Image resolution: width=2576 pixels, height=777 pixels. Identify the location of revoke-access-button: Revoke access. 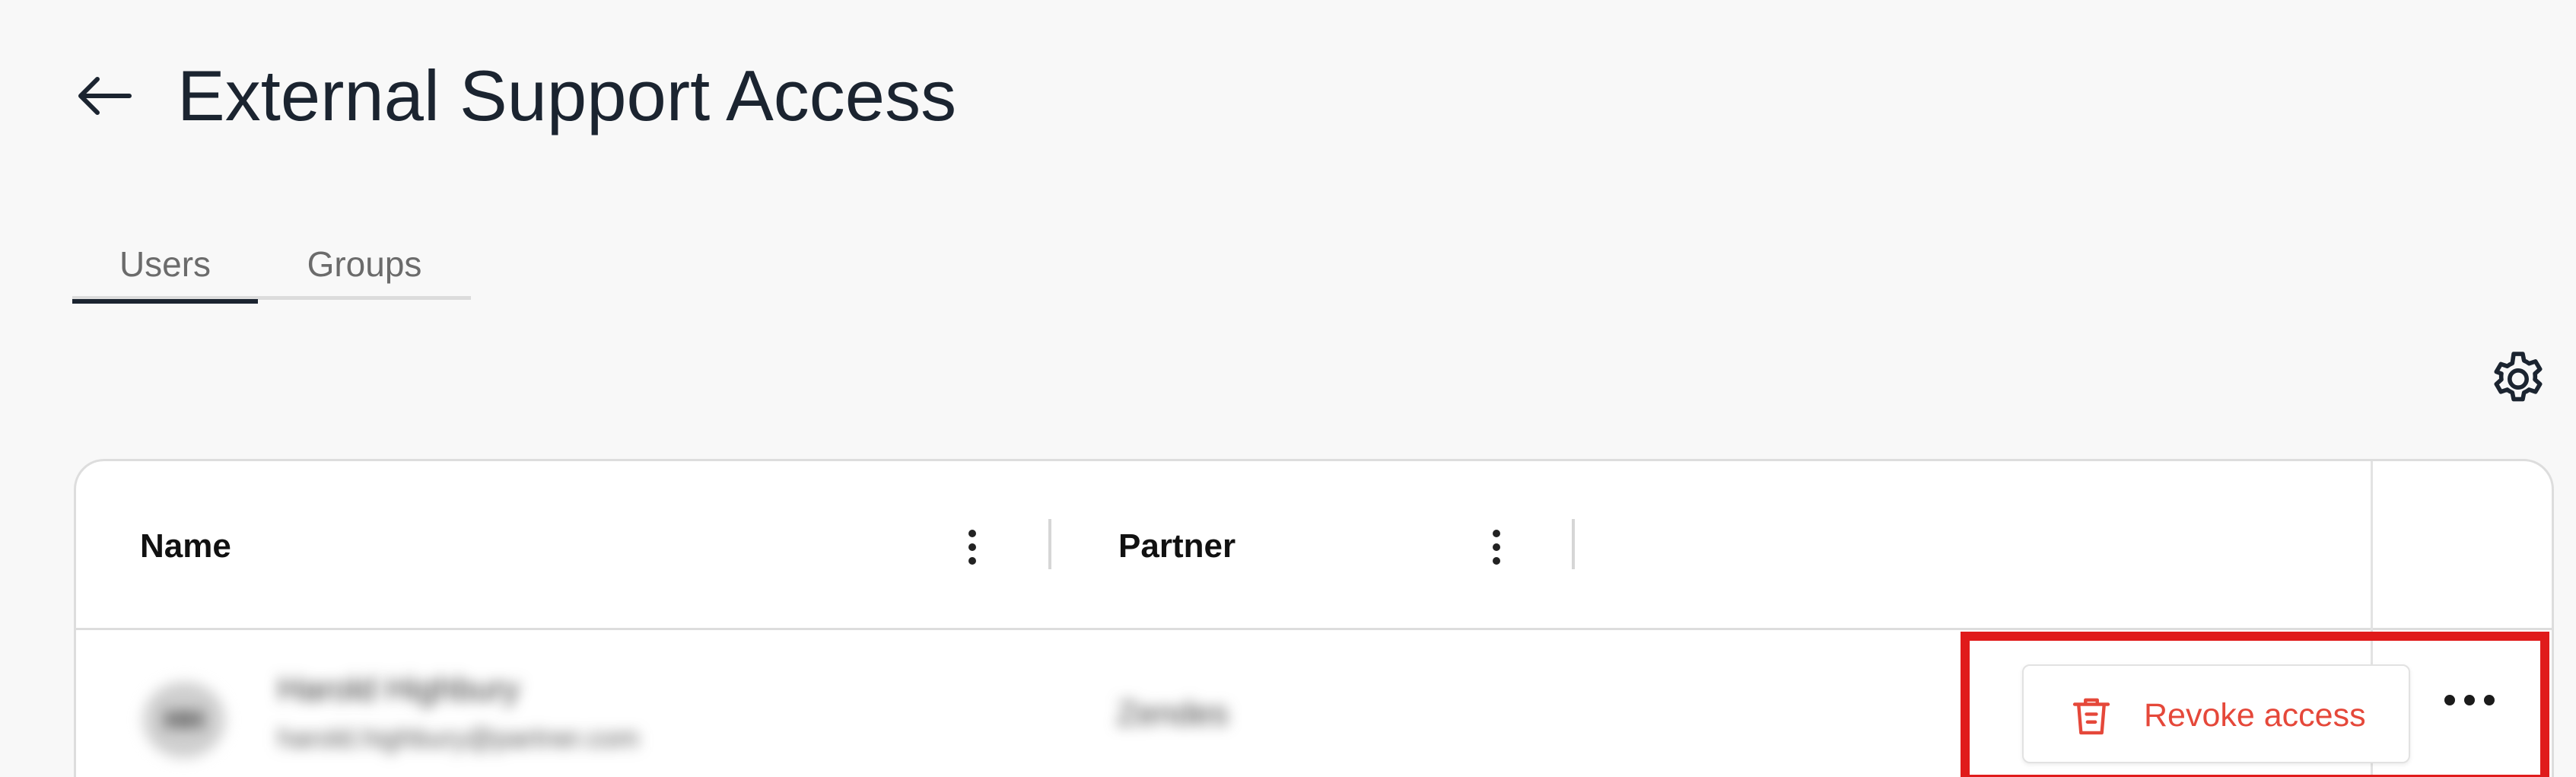
(2216, 713).